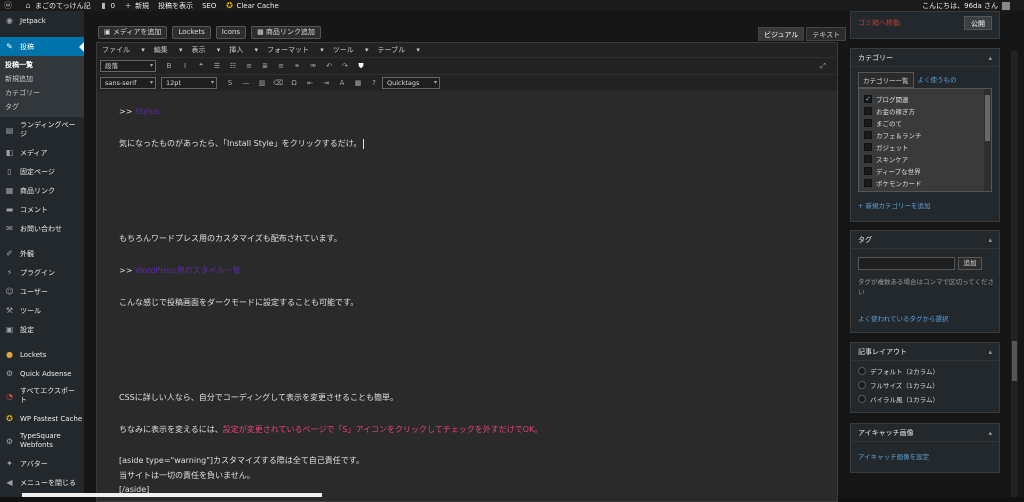 The image size is (1024, 502). What do you see at coordinates (42, 107) in the screenshot?
I see `submenu-tags: タグ` at bounding box center [42, 107].